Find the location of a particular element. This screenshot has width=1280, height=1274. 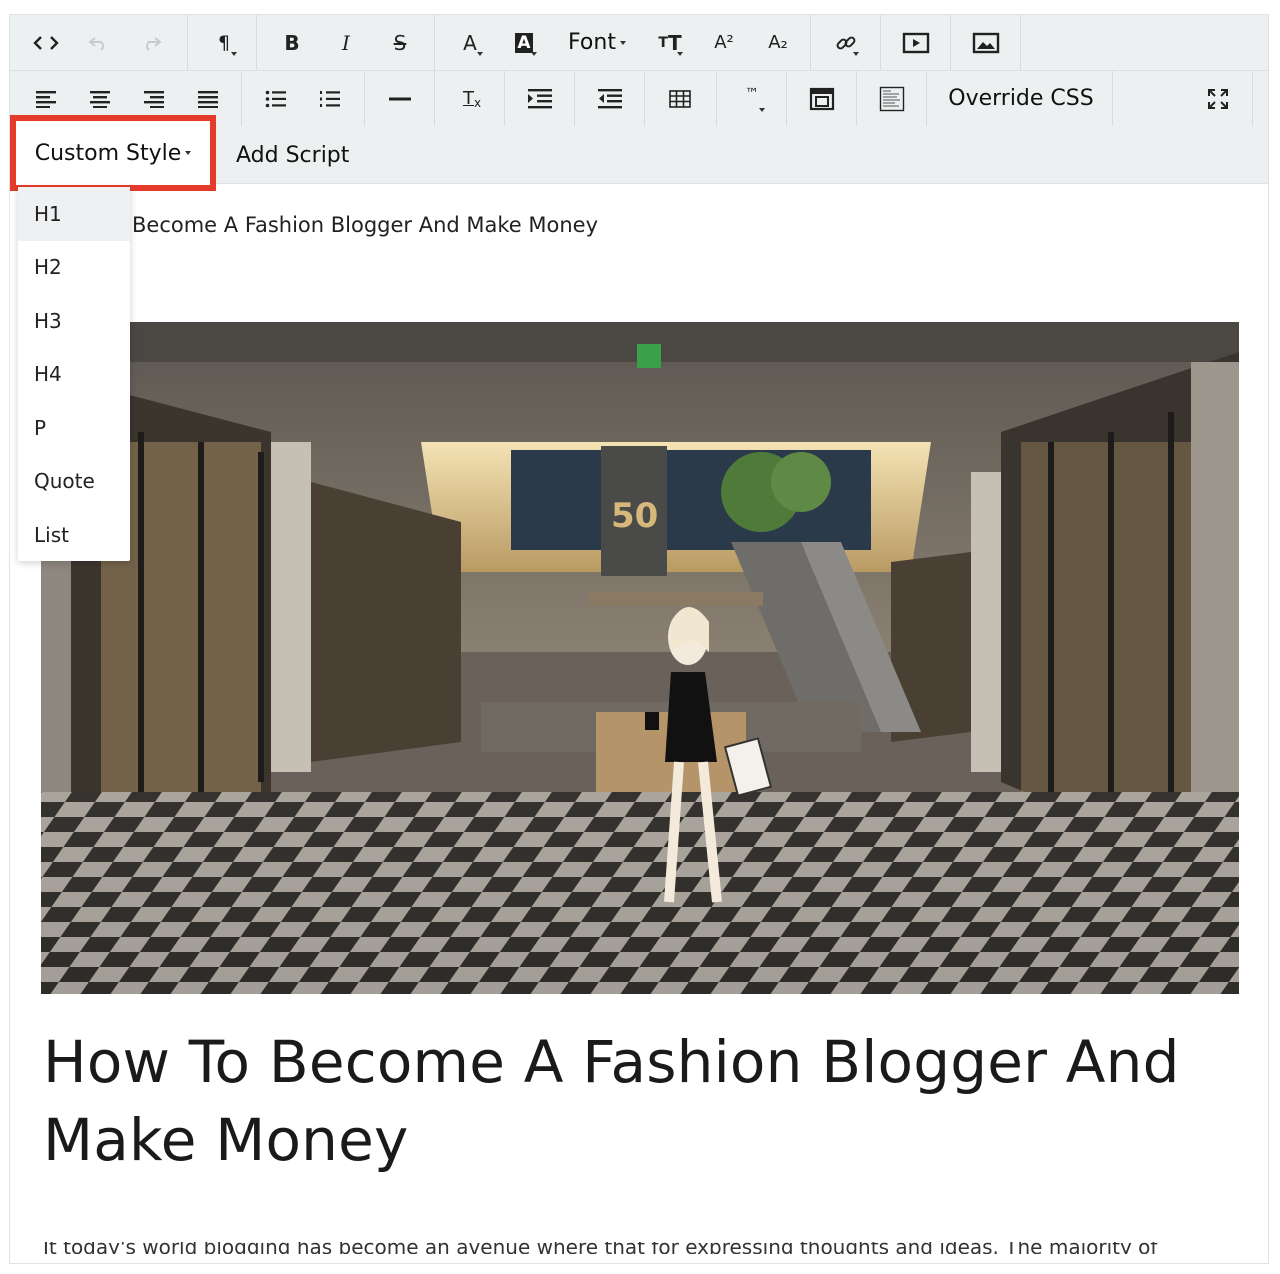

italic-button: I is located at coordinates (346, 42).